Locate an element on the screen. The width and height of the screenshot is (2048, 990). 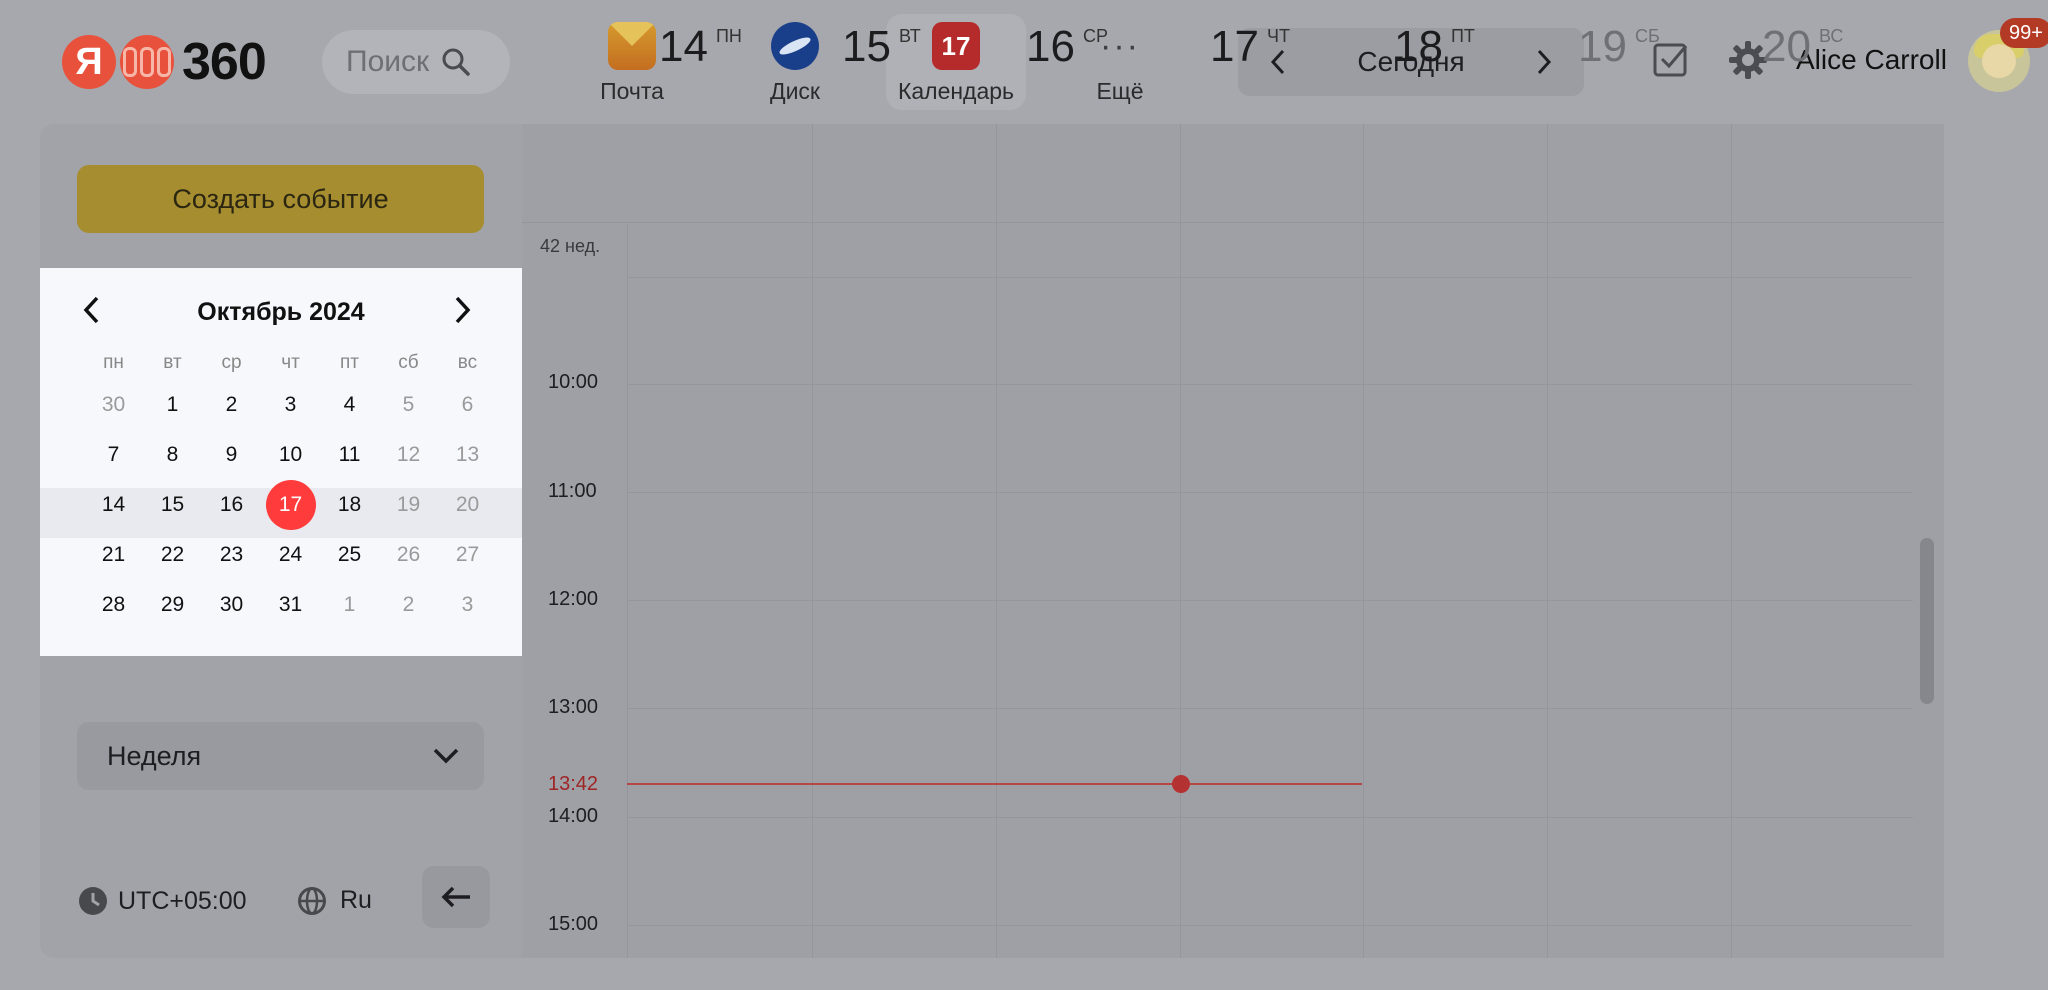
week-row: 7 8 9 10 11 12 13 is located at coordinates (290, 455).